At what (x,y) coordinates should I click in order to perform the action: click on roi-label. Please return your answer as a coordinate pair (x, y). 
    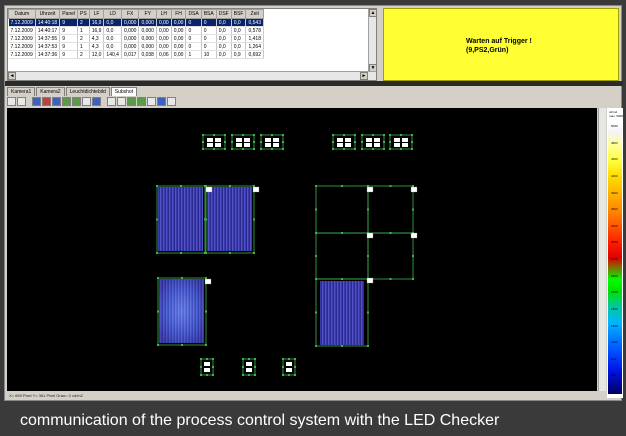
    Looking at the image, I should click on (414, 235).